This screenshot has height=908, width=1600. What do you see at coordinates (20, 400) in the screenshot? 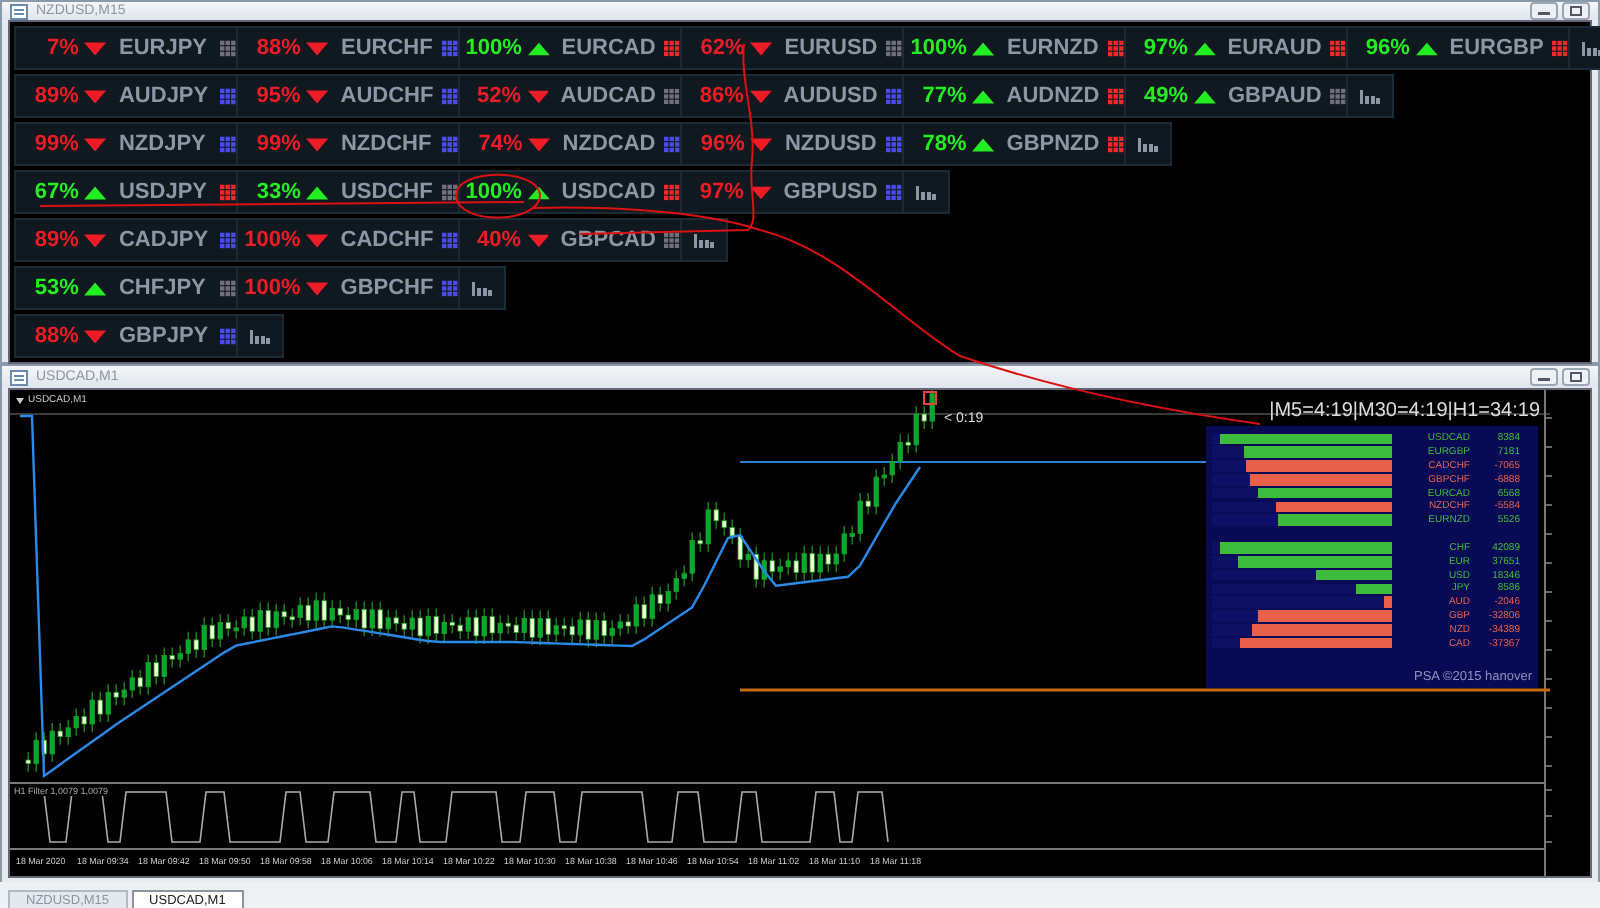
I see `dropdown-triangle-icon` at bounding box center [20, 400].